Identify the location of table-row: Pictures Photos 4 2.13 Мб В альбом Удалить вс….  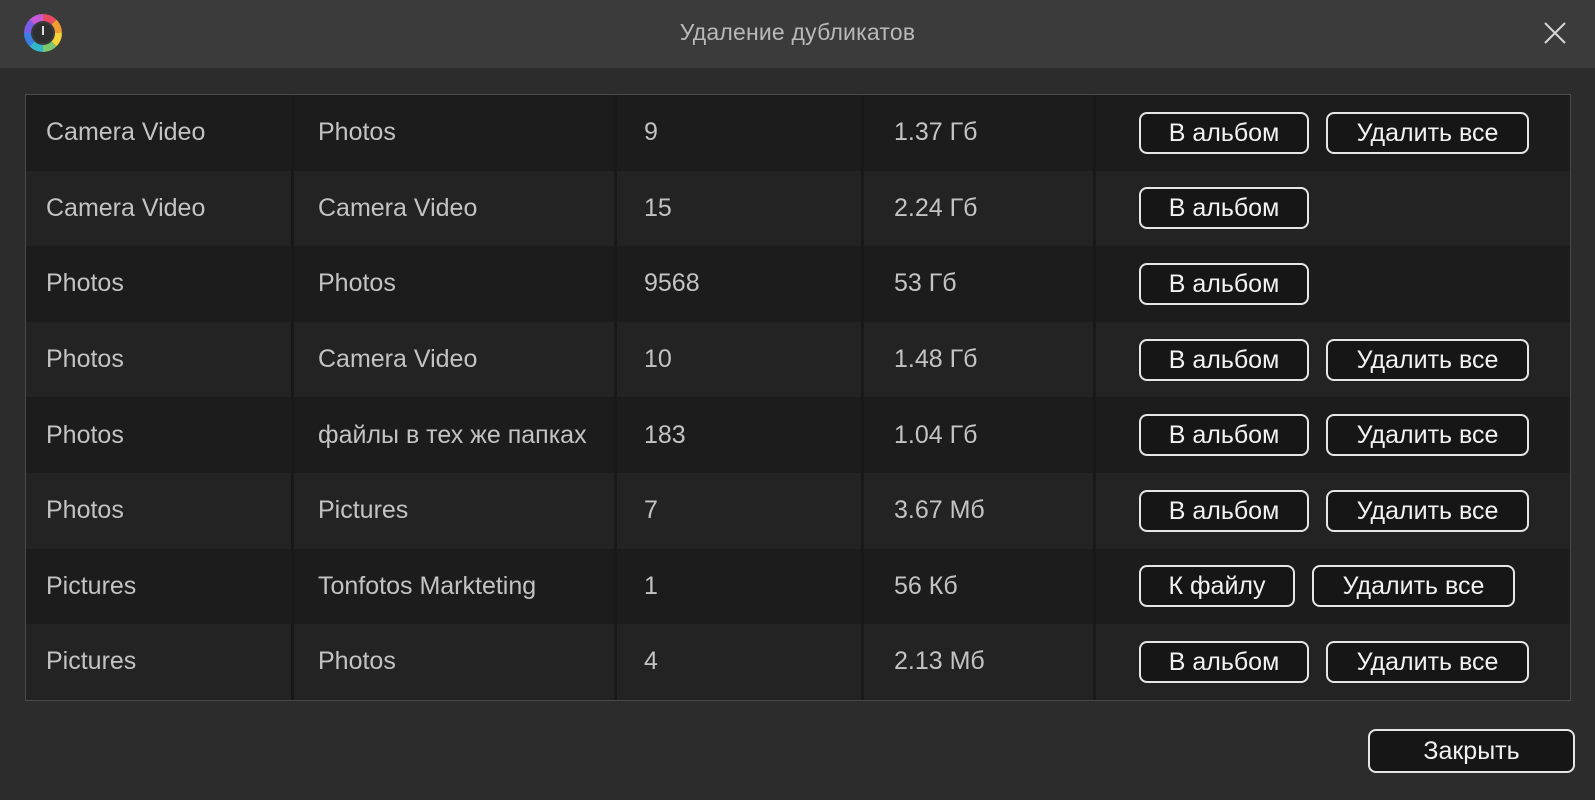
(798, 662).